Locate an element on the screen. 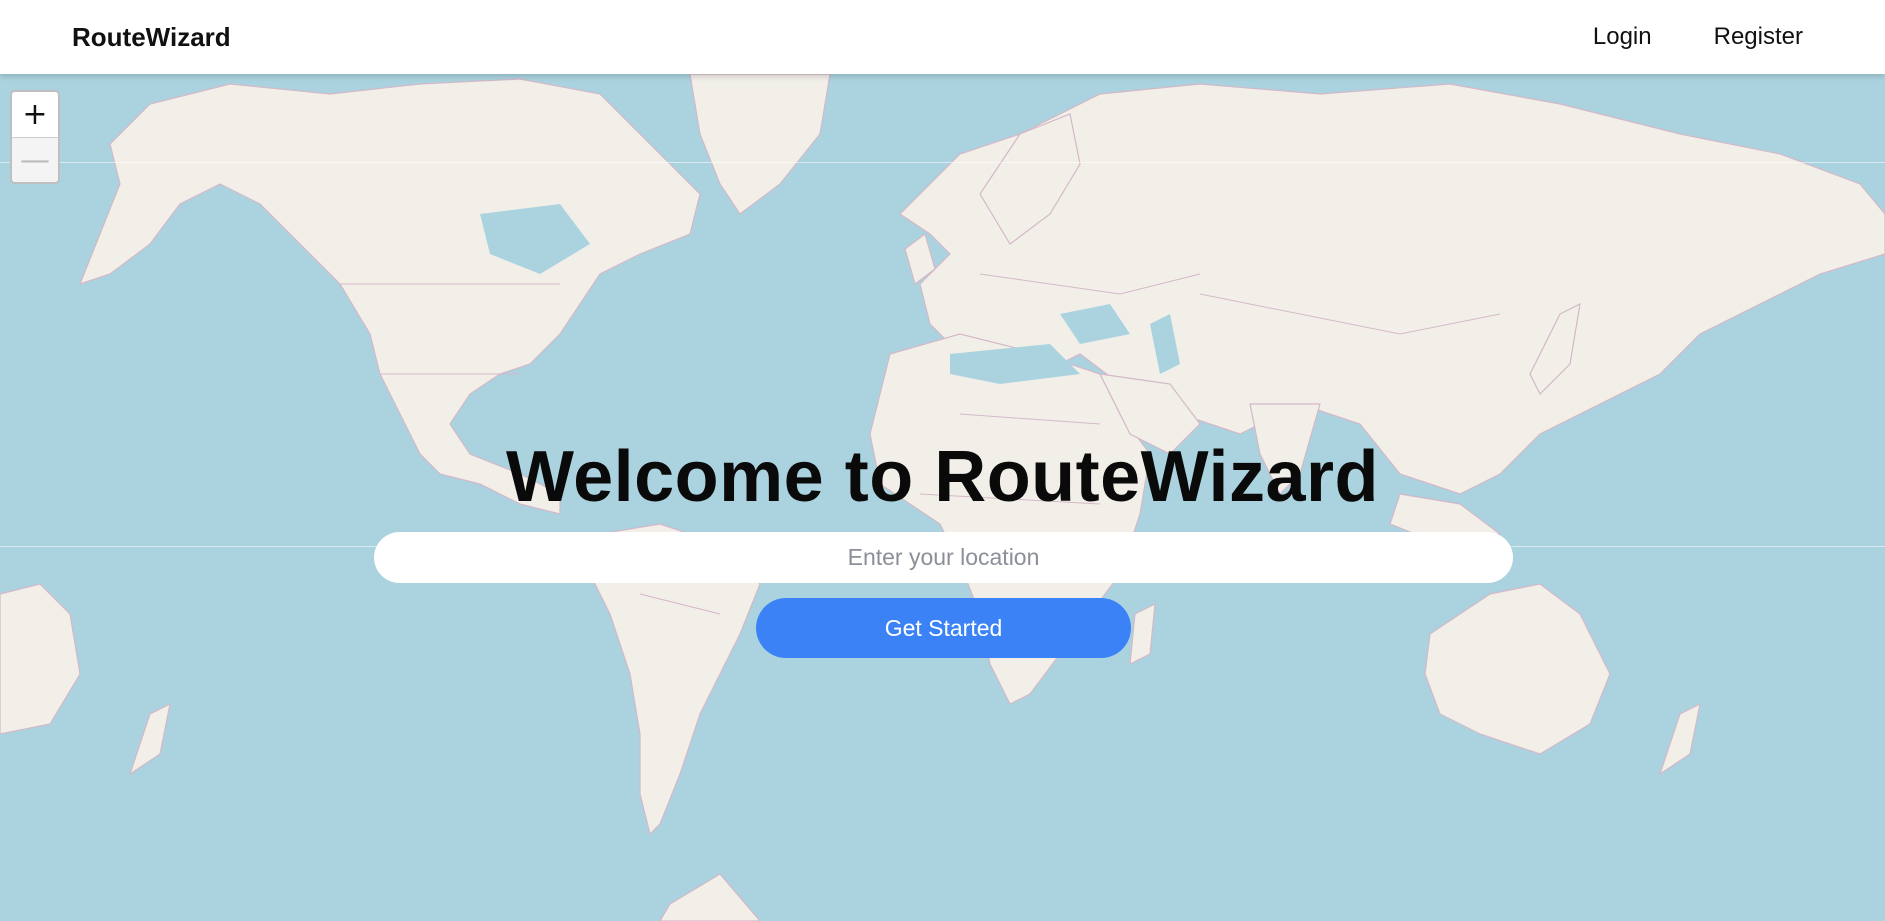 This screenshot has width=1885, height=921. zoom-out-button: — is located at coordinates (35, 159).